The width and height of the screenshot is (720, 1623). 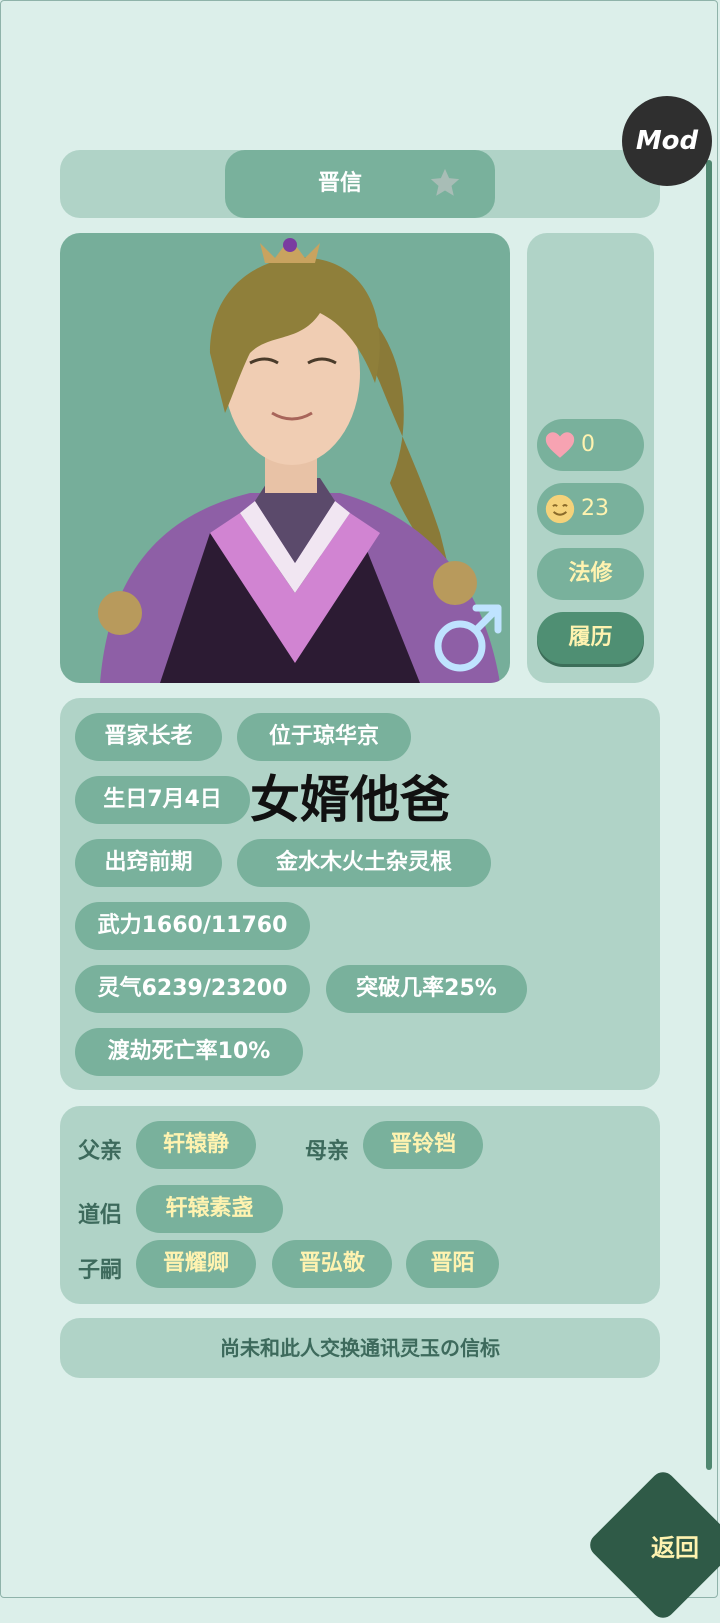 What do you see at coordinates (324, 737) in the screenshot?
I see `info-tag: 位于琼华京` at bounding box center [324, 737].